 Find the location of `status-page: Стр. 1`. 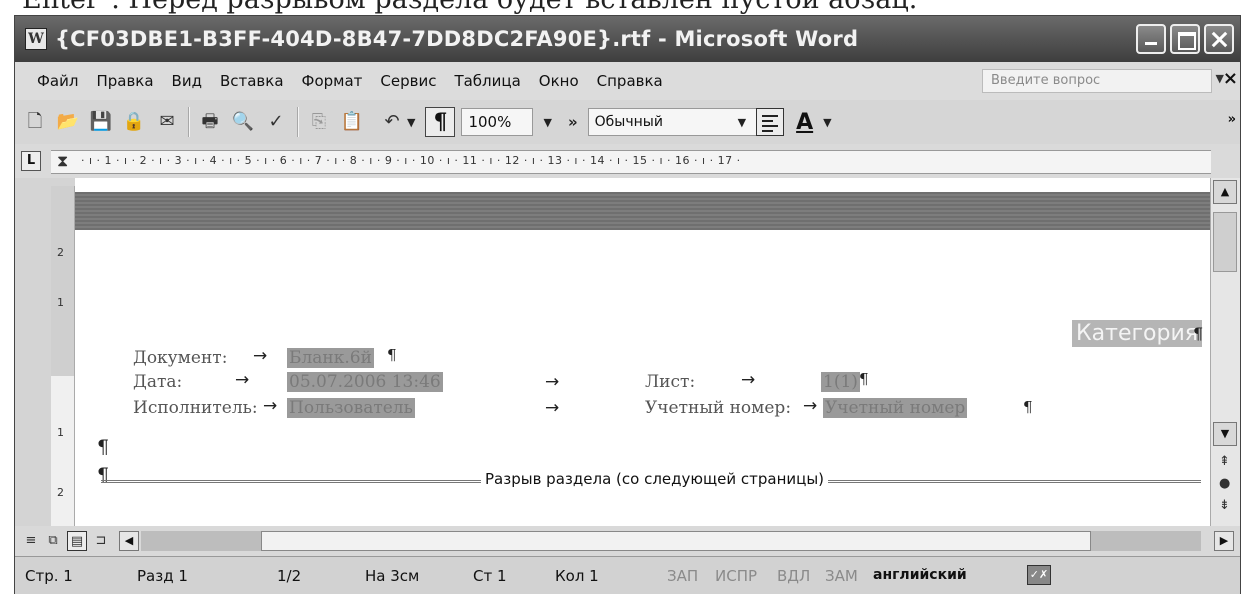

status-page: Стр. 1 is located at coordinates (49, 576).